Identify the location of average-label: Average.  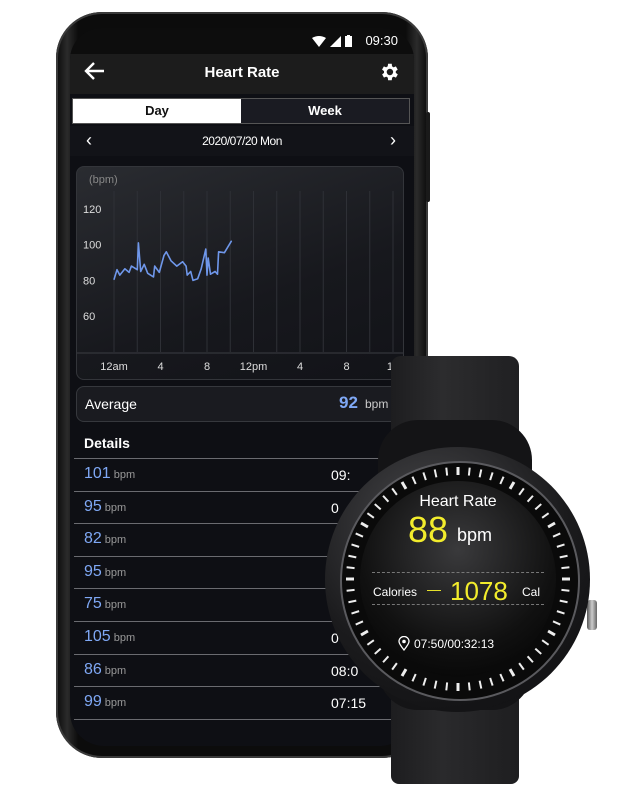
(111, 404).